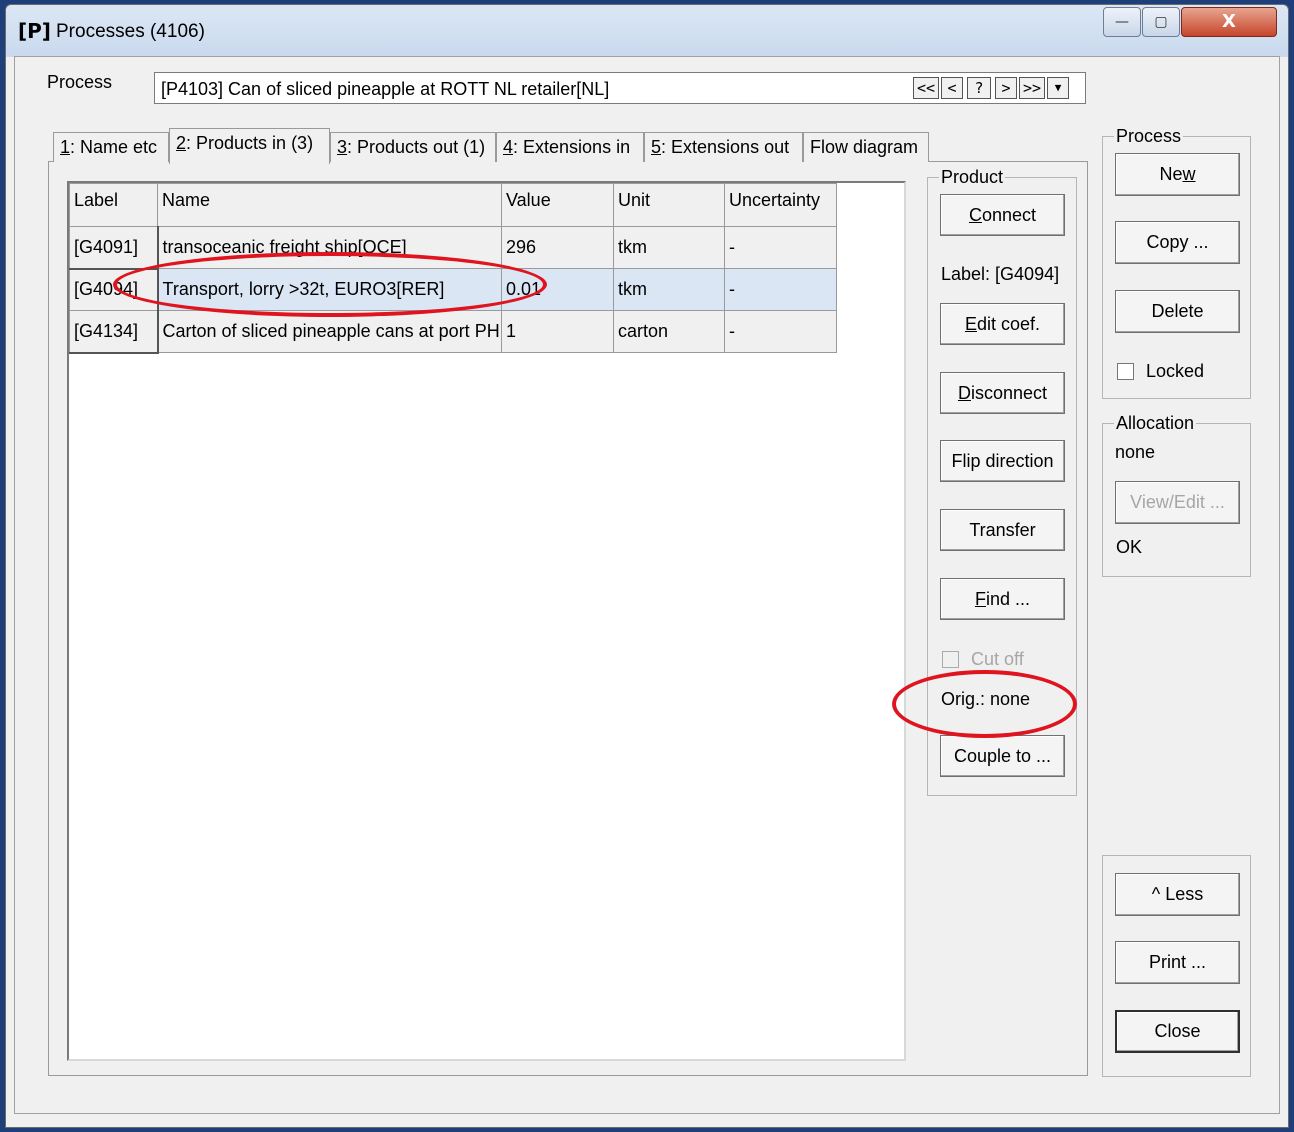 This screenshot has height=1132, width=1294. Describe the element at coordinates (1000, 274) in the screenshot. I see `selected-label-text: Label: [G4094]` at that location.